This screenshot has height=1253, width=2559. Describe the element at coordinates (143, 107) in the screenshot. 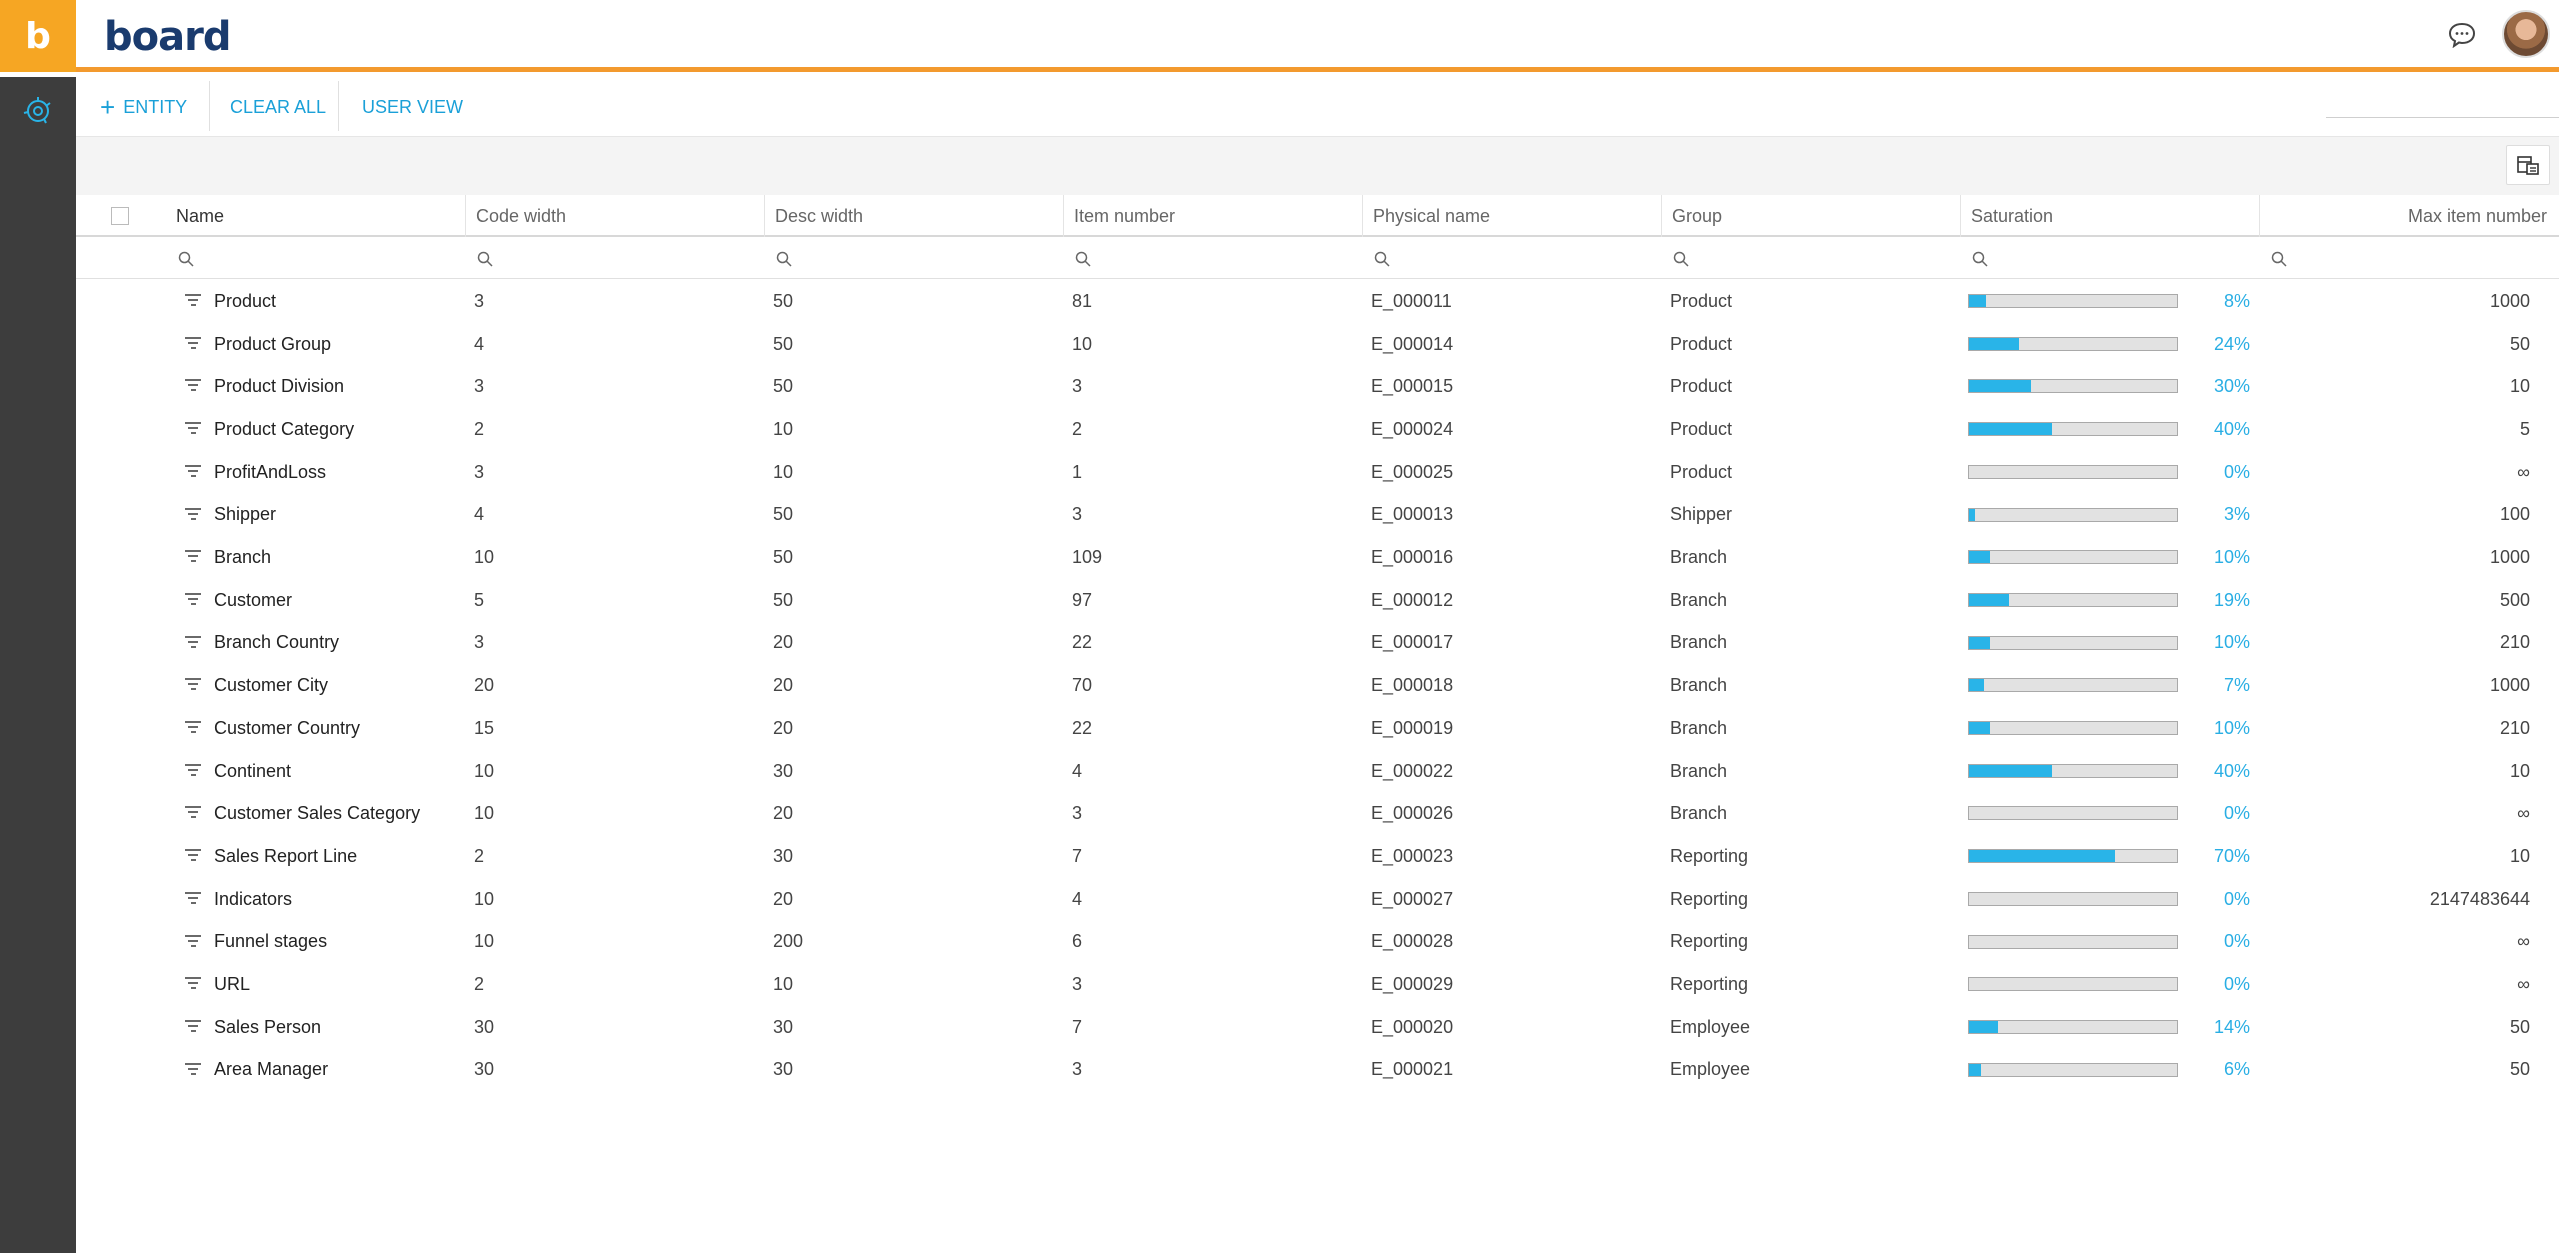

I see `add-entity-button: + ENTITY` at that location.